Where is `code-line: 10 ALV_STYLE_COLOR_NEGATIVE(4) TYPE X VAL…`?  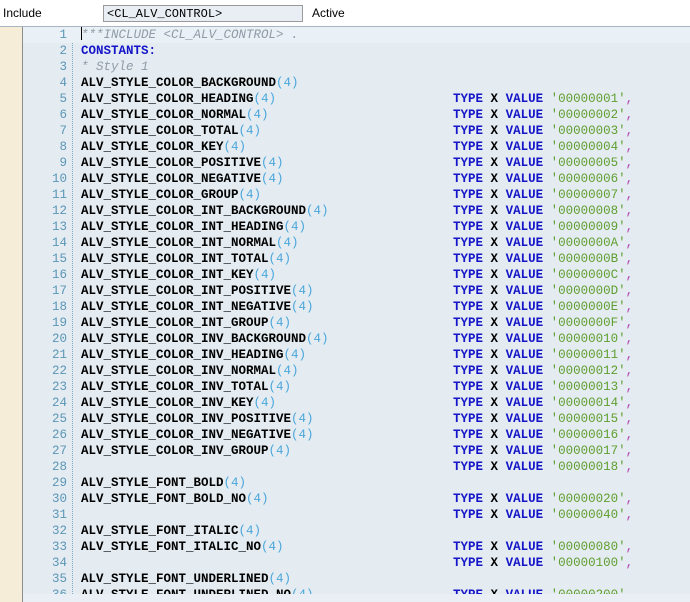
code-line: 10 ALV_STYLE_COLOR_NEGATIVE(4) TYPE X VAL… is located at coordinates (356, 186).